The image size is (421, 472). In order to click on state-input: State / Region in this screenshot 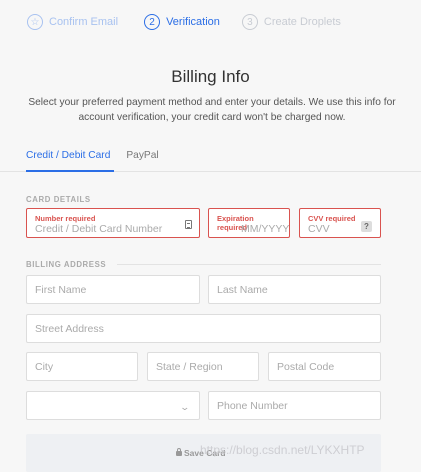, I will do `click(203, 366)`.